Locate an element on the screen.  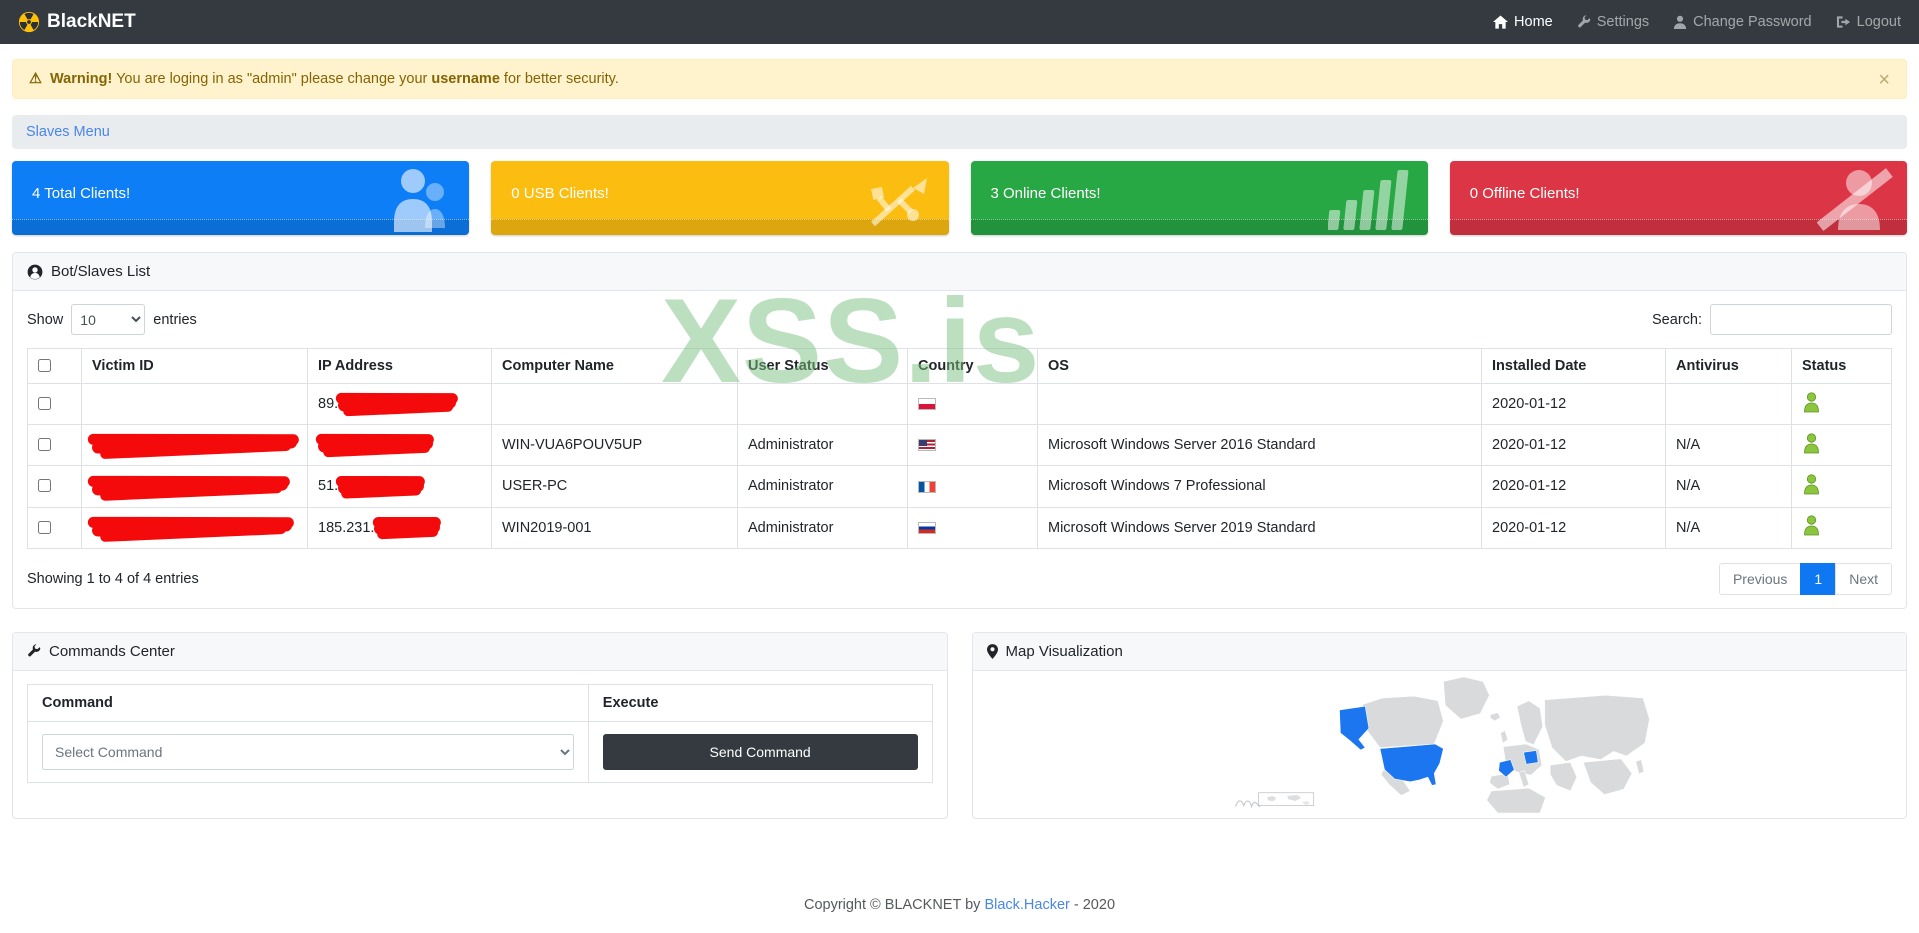
world-map is located at coordinates (1440, 744).